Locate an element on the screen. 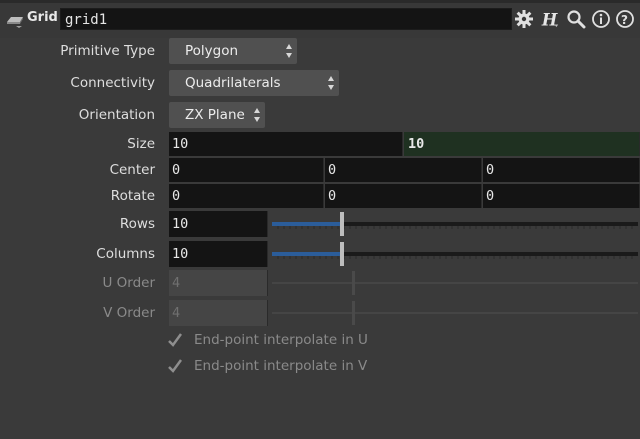  endpoint-u-label: End-point interpolate in U is located at coordinates (281, 340).